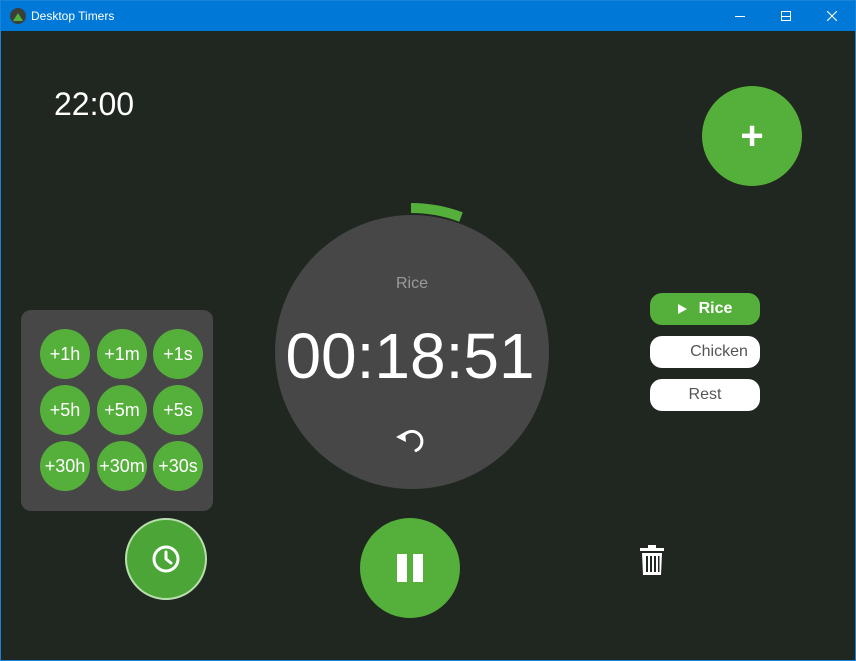 Image resolution: width=856 pixels, height=661 pixels. Describe the element at coordinates (122, 354) in the screenshot. I see `add-1m-button: +1m` at that location.